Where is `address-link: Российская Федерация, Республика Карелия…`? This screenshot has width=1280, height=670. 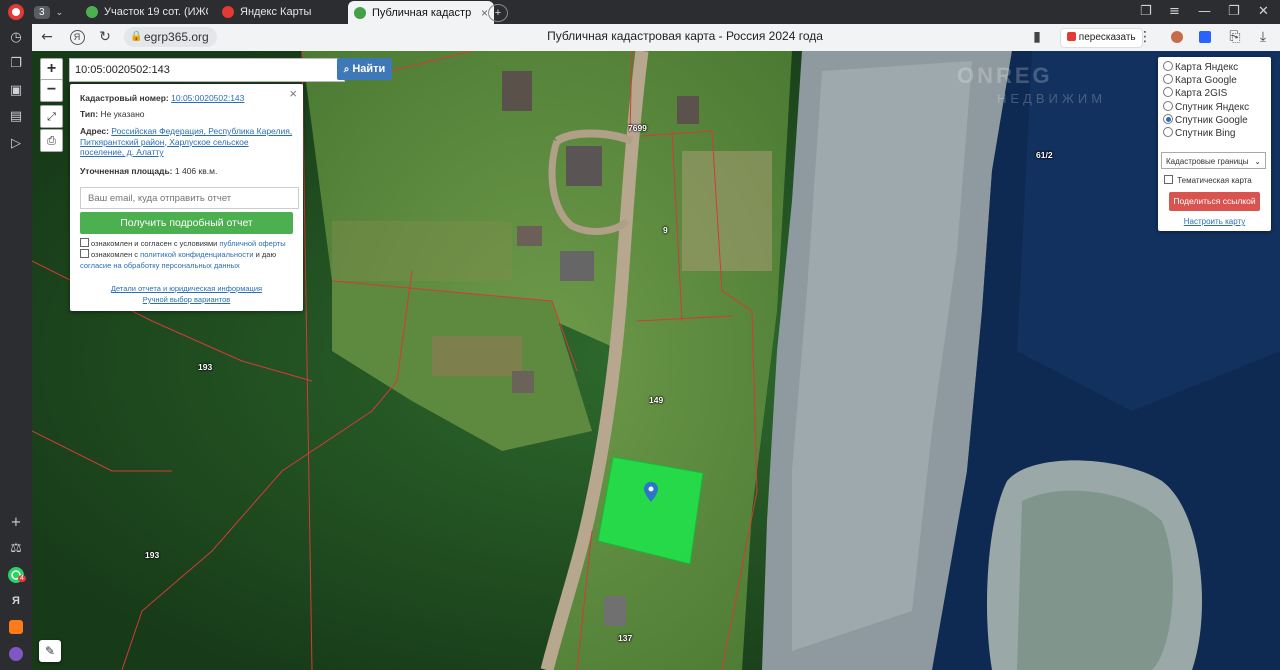 address-link: Российская Федерация, Республика Карелия… is located at coordinates (186, 141).